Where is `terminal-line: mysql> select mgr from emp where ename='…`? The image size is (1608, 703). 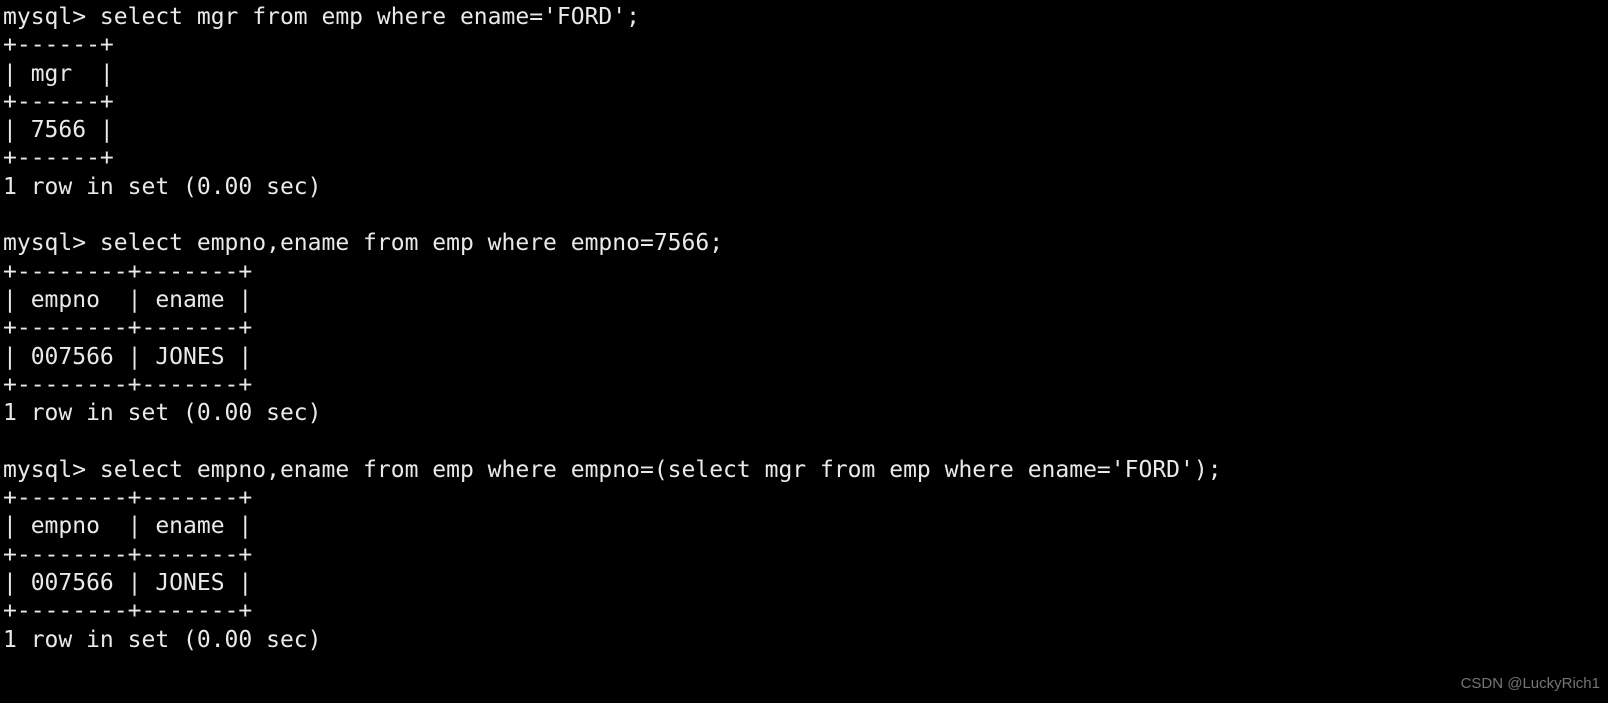
terminal-line: mysql> select mgr from emp where ename='… is located at coordinates (321, 17).